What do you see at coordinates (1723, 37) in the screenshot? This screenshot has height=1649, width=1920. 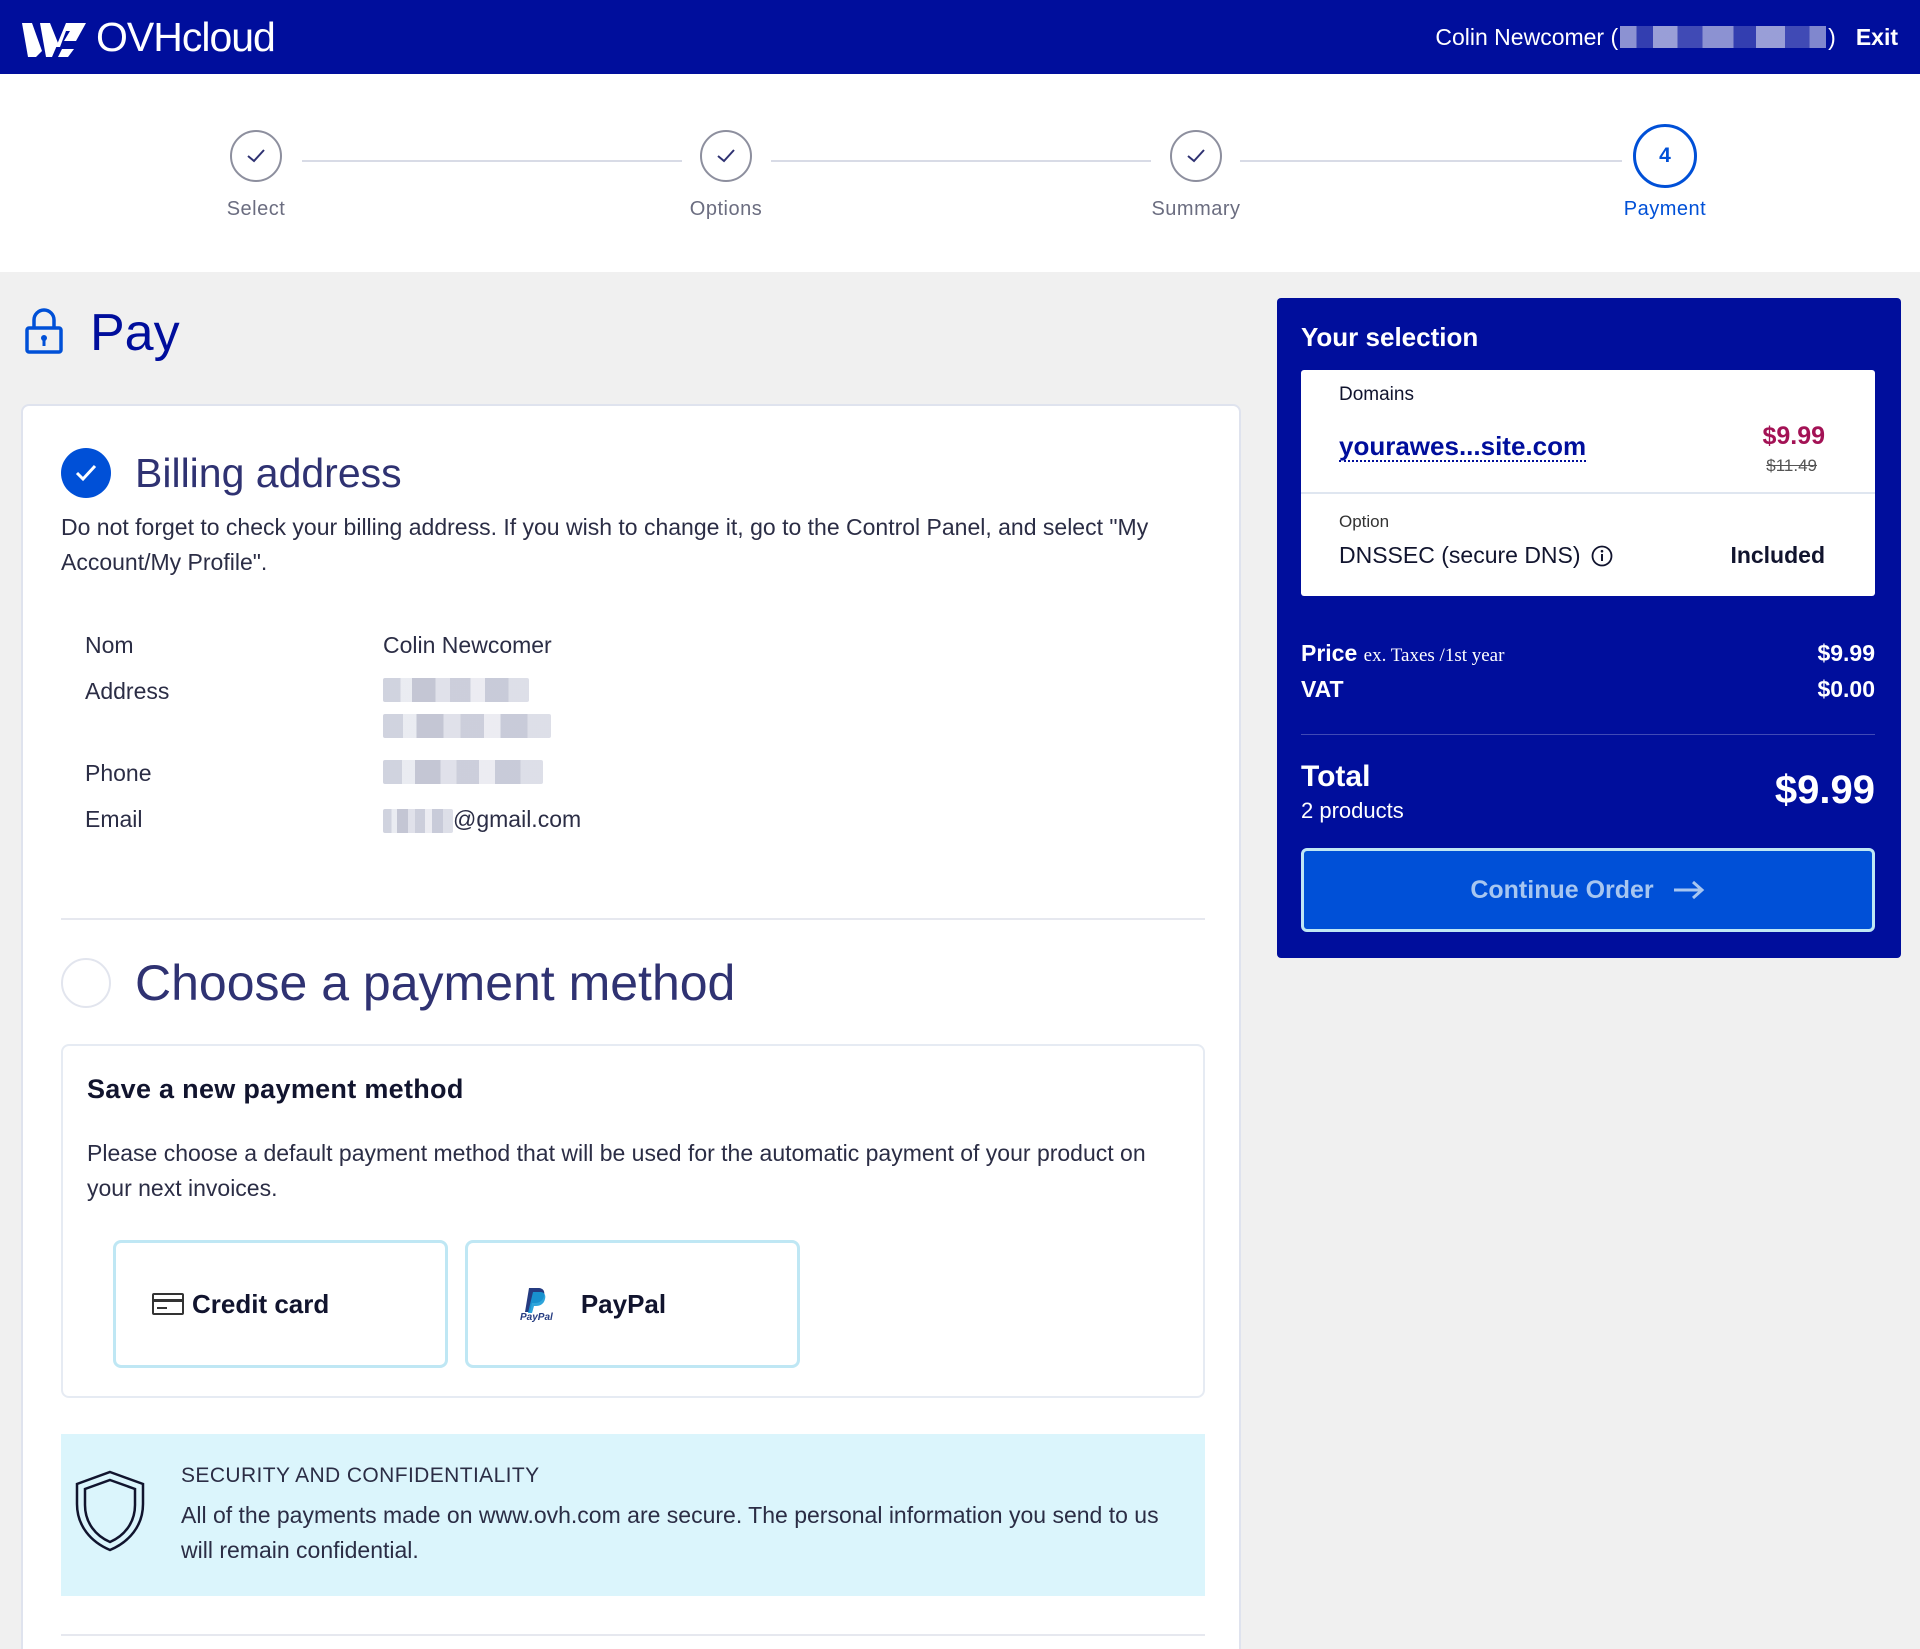 I see `redacted-account-id` at bounding box center [1723, 37].